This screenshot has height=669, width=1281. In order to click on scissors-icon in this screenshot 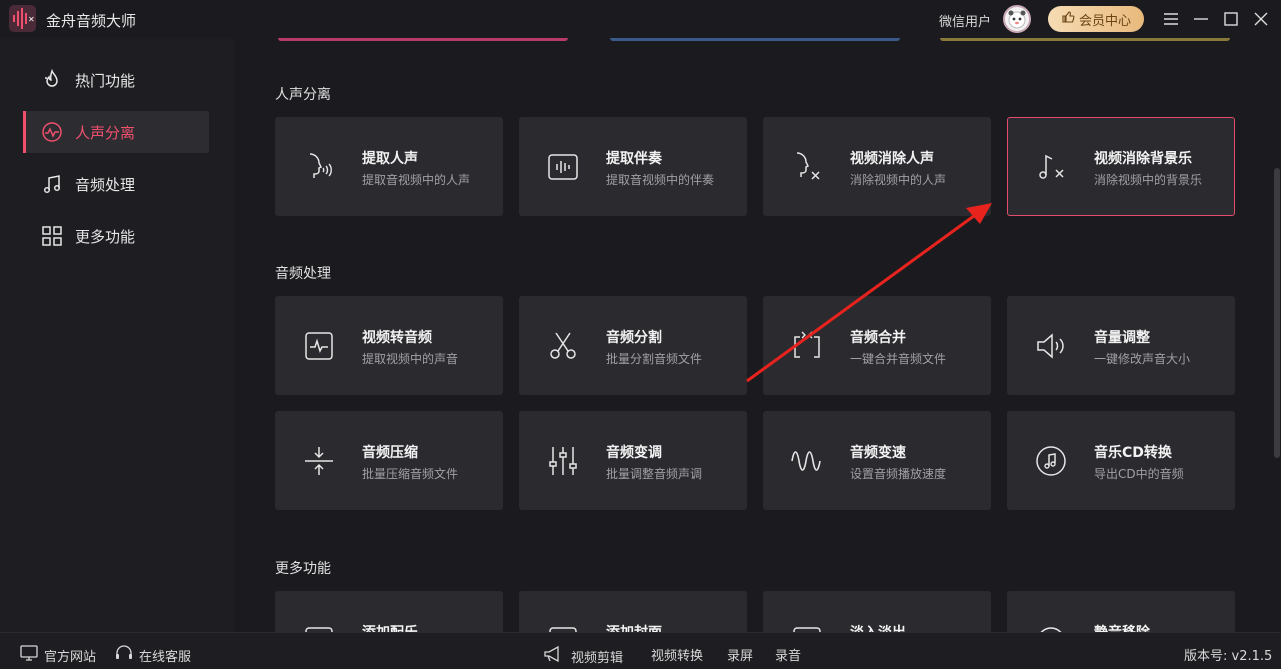, I will do `click(563, 346)`.